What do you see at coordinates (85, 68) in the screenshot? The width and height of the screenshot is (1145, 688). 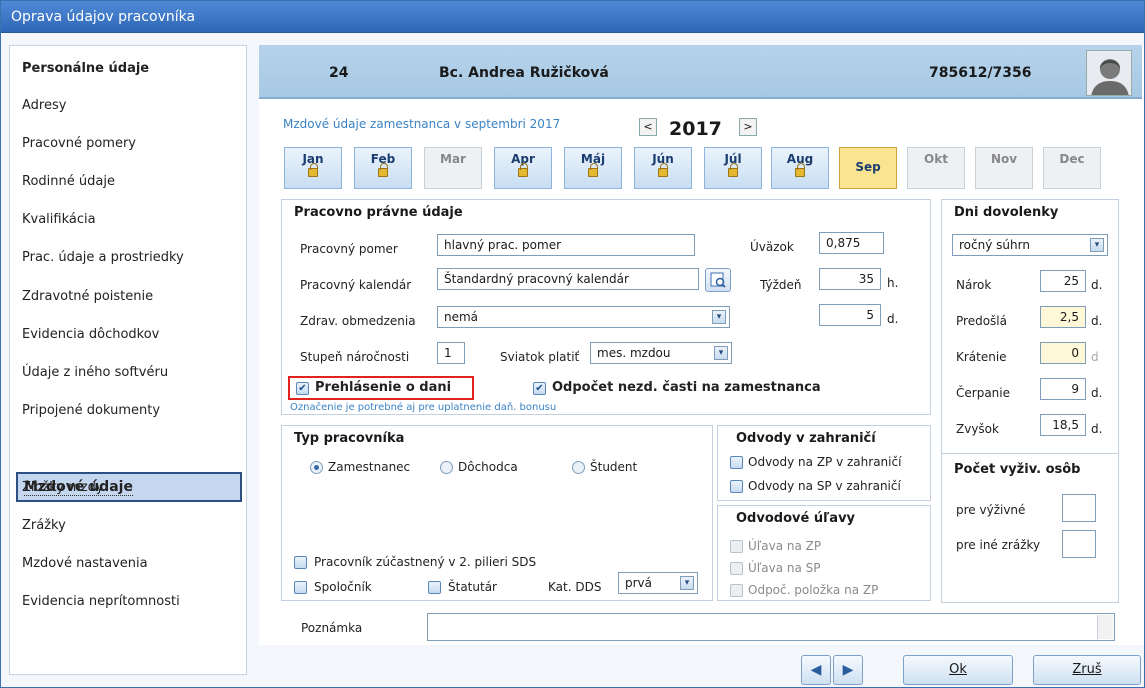 I see `sidebar-item-personal: Personálne údaje` at bounding box center [85, 68].